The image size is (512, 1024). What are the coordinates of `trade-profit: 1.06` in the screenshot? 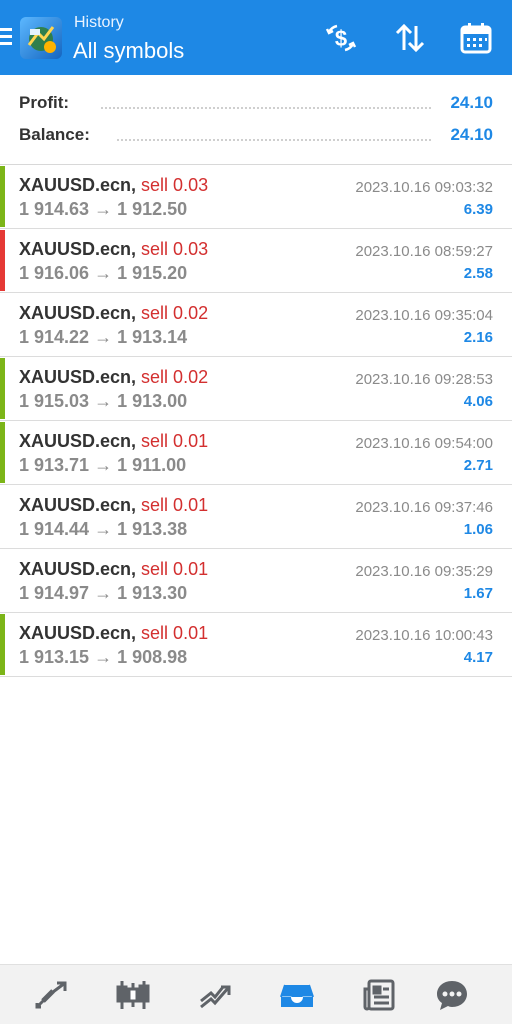 It's located at (478, 529).